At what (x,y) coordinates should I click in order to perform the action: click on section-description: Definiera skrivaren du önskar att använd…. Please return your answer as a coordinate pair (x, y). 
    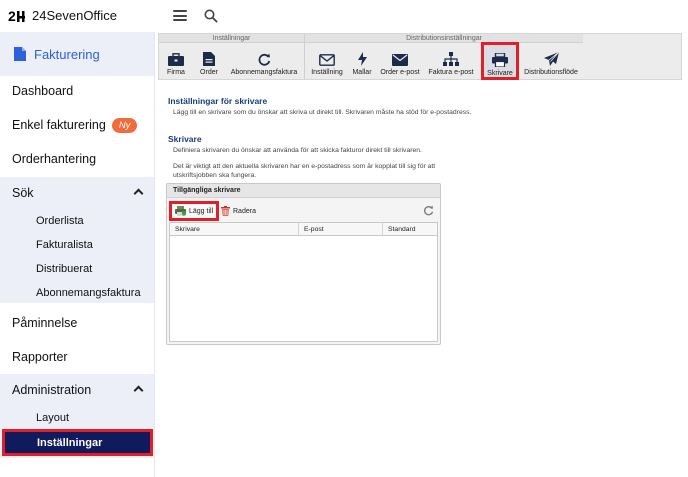
    Looking at the image, I should click on (297, 150).